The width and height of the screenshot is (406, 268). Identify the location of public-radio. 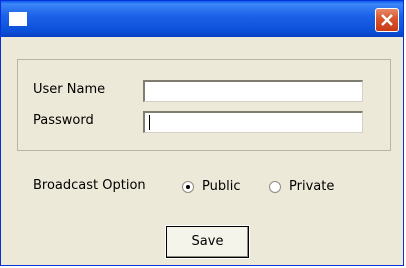
(188, 187).